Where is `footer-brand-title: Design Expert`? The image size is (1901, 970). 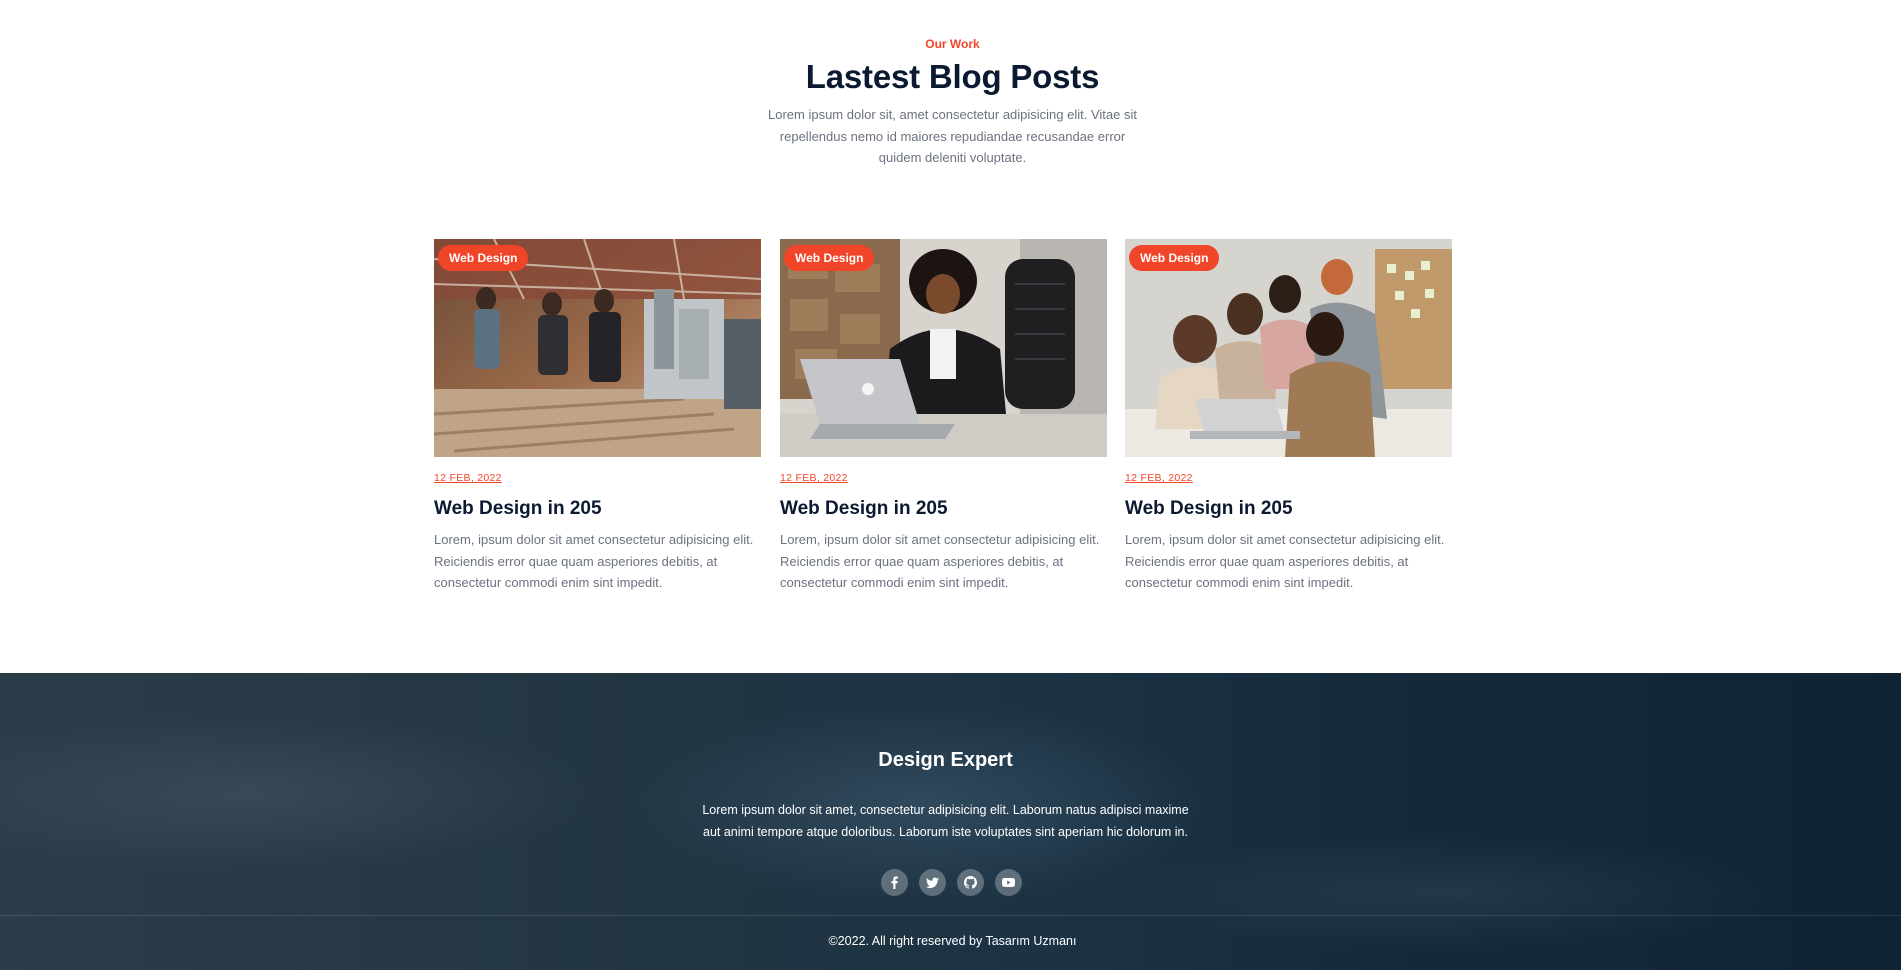
footer-brand-title: Design Expert is located at coordinates (945, 760).